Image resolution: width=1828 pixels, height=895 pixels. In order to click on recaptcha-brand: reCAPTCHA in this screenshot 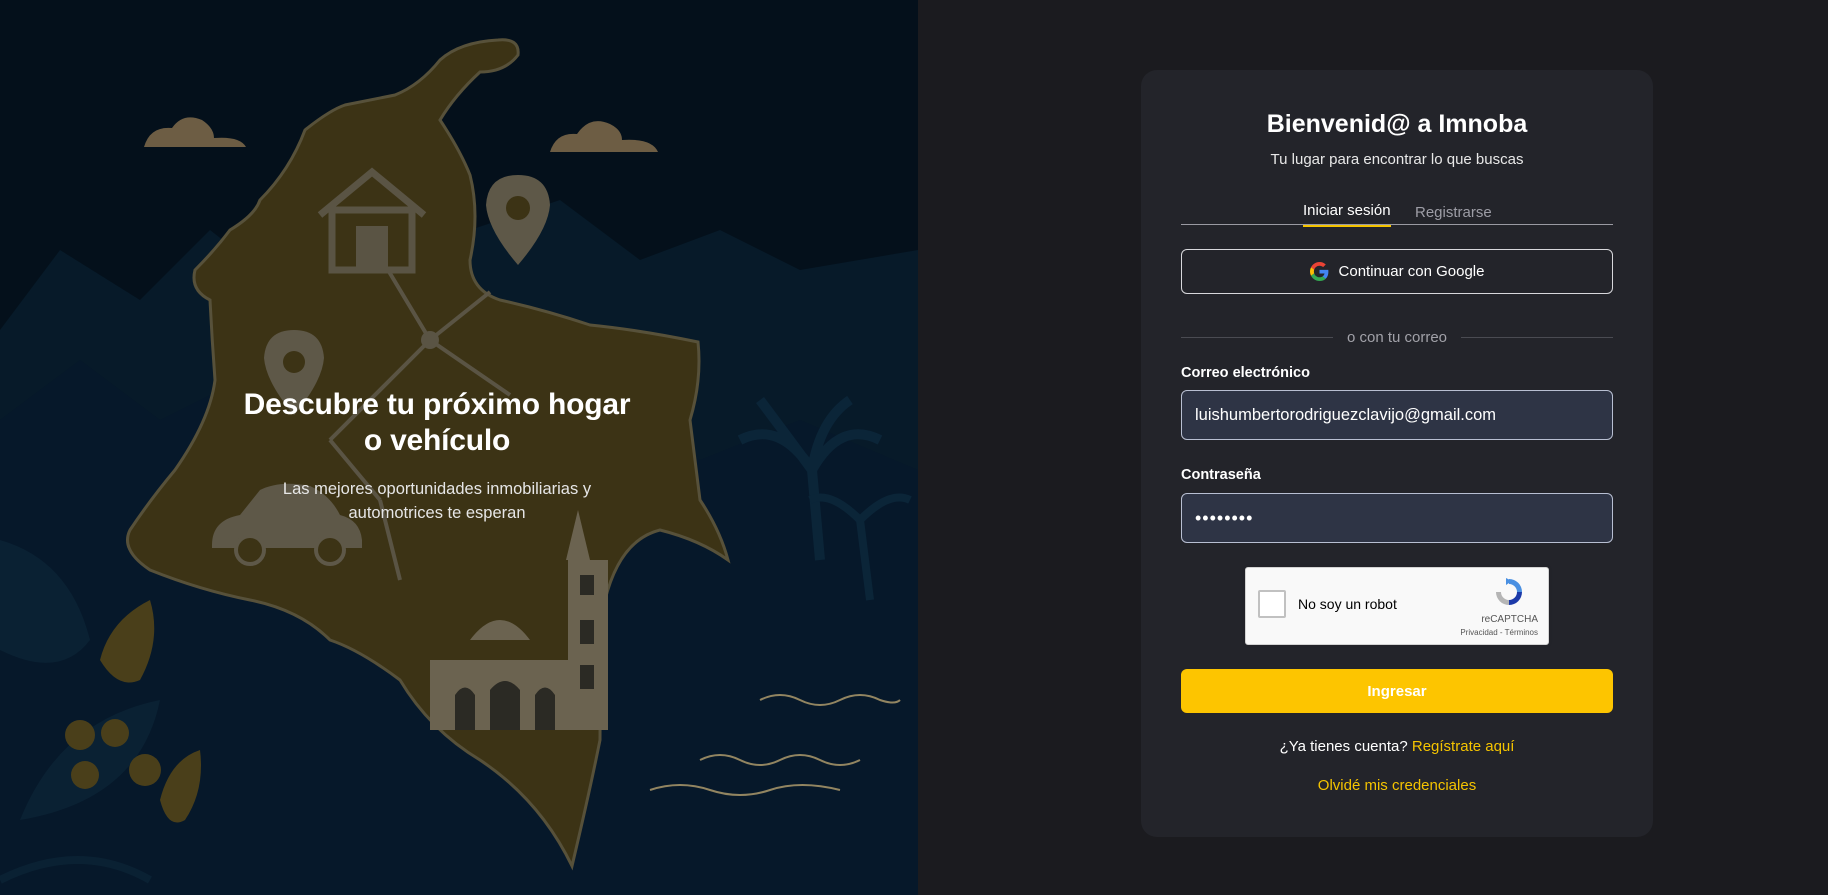, I will do `click(1509, 619)`.